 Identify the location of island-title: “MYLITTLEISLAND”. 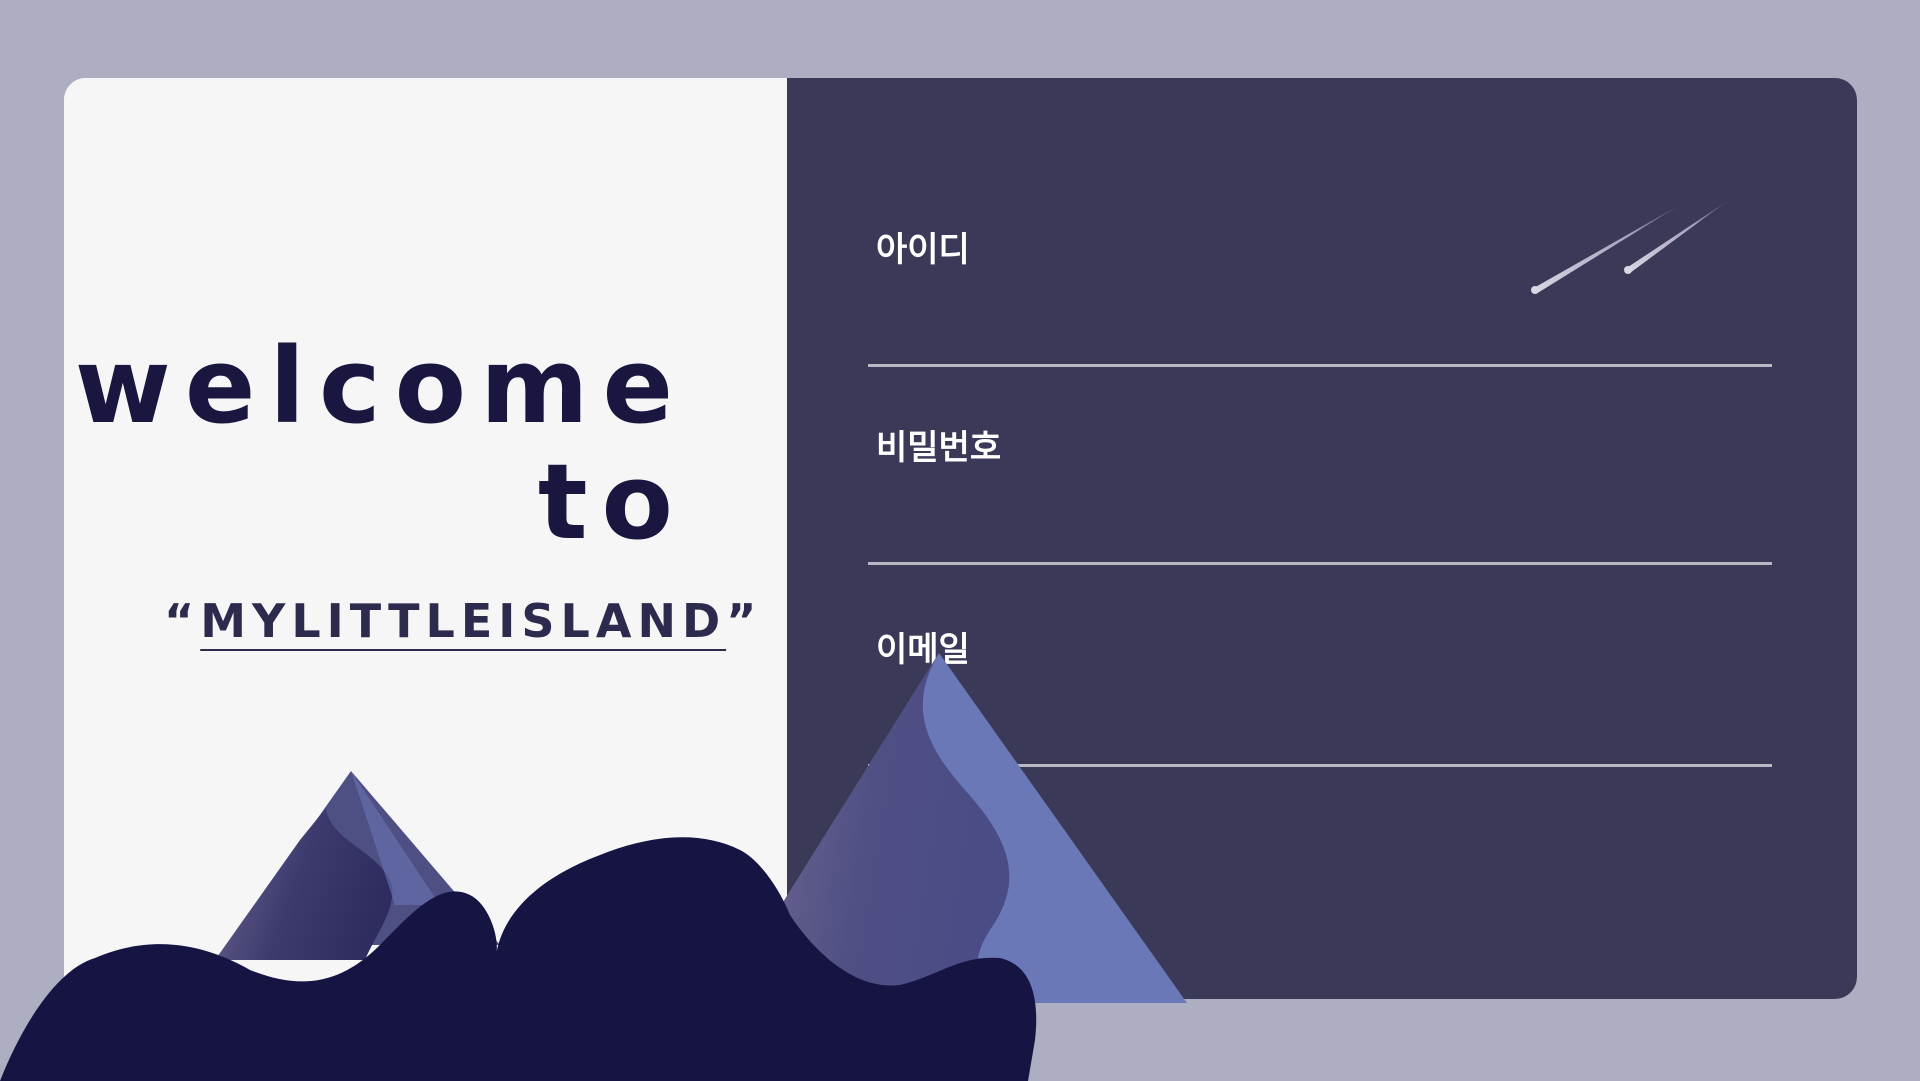
(463, 621).